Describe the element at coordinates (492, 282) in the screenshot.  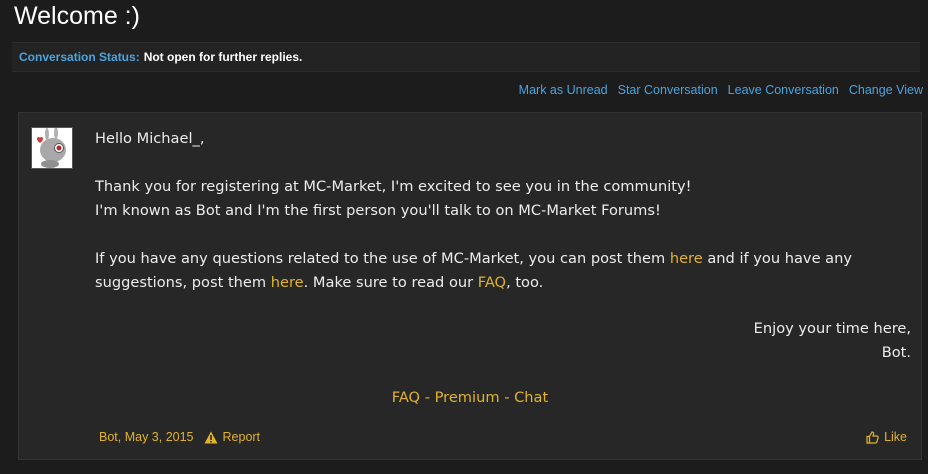
I see `faq-inline-link: FAQ` at that location.